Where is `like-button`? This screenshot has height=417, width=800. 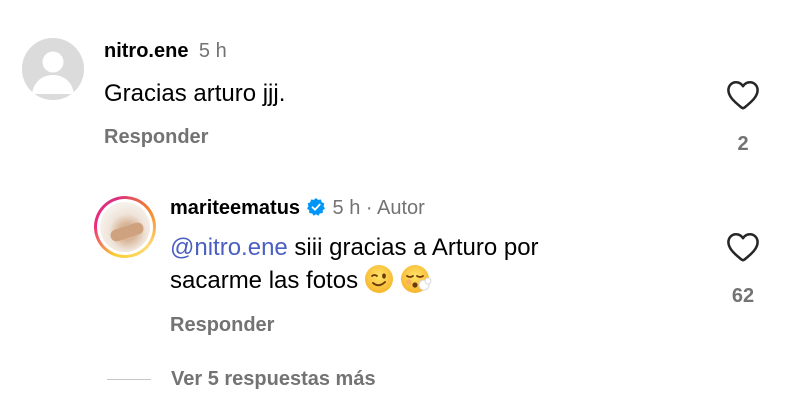
like-button is located at coordinates (743, 97).